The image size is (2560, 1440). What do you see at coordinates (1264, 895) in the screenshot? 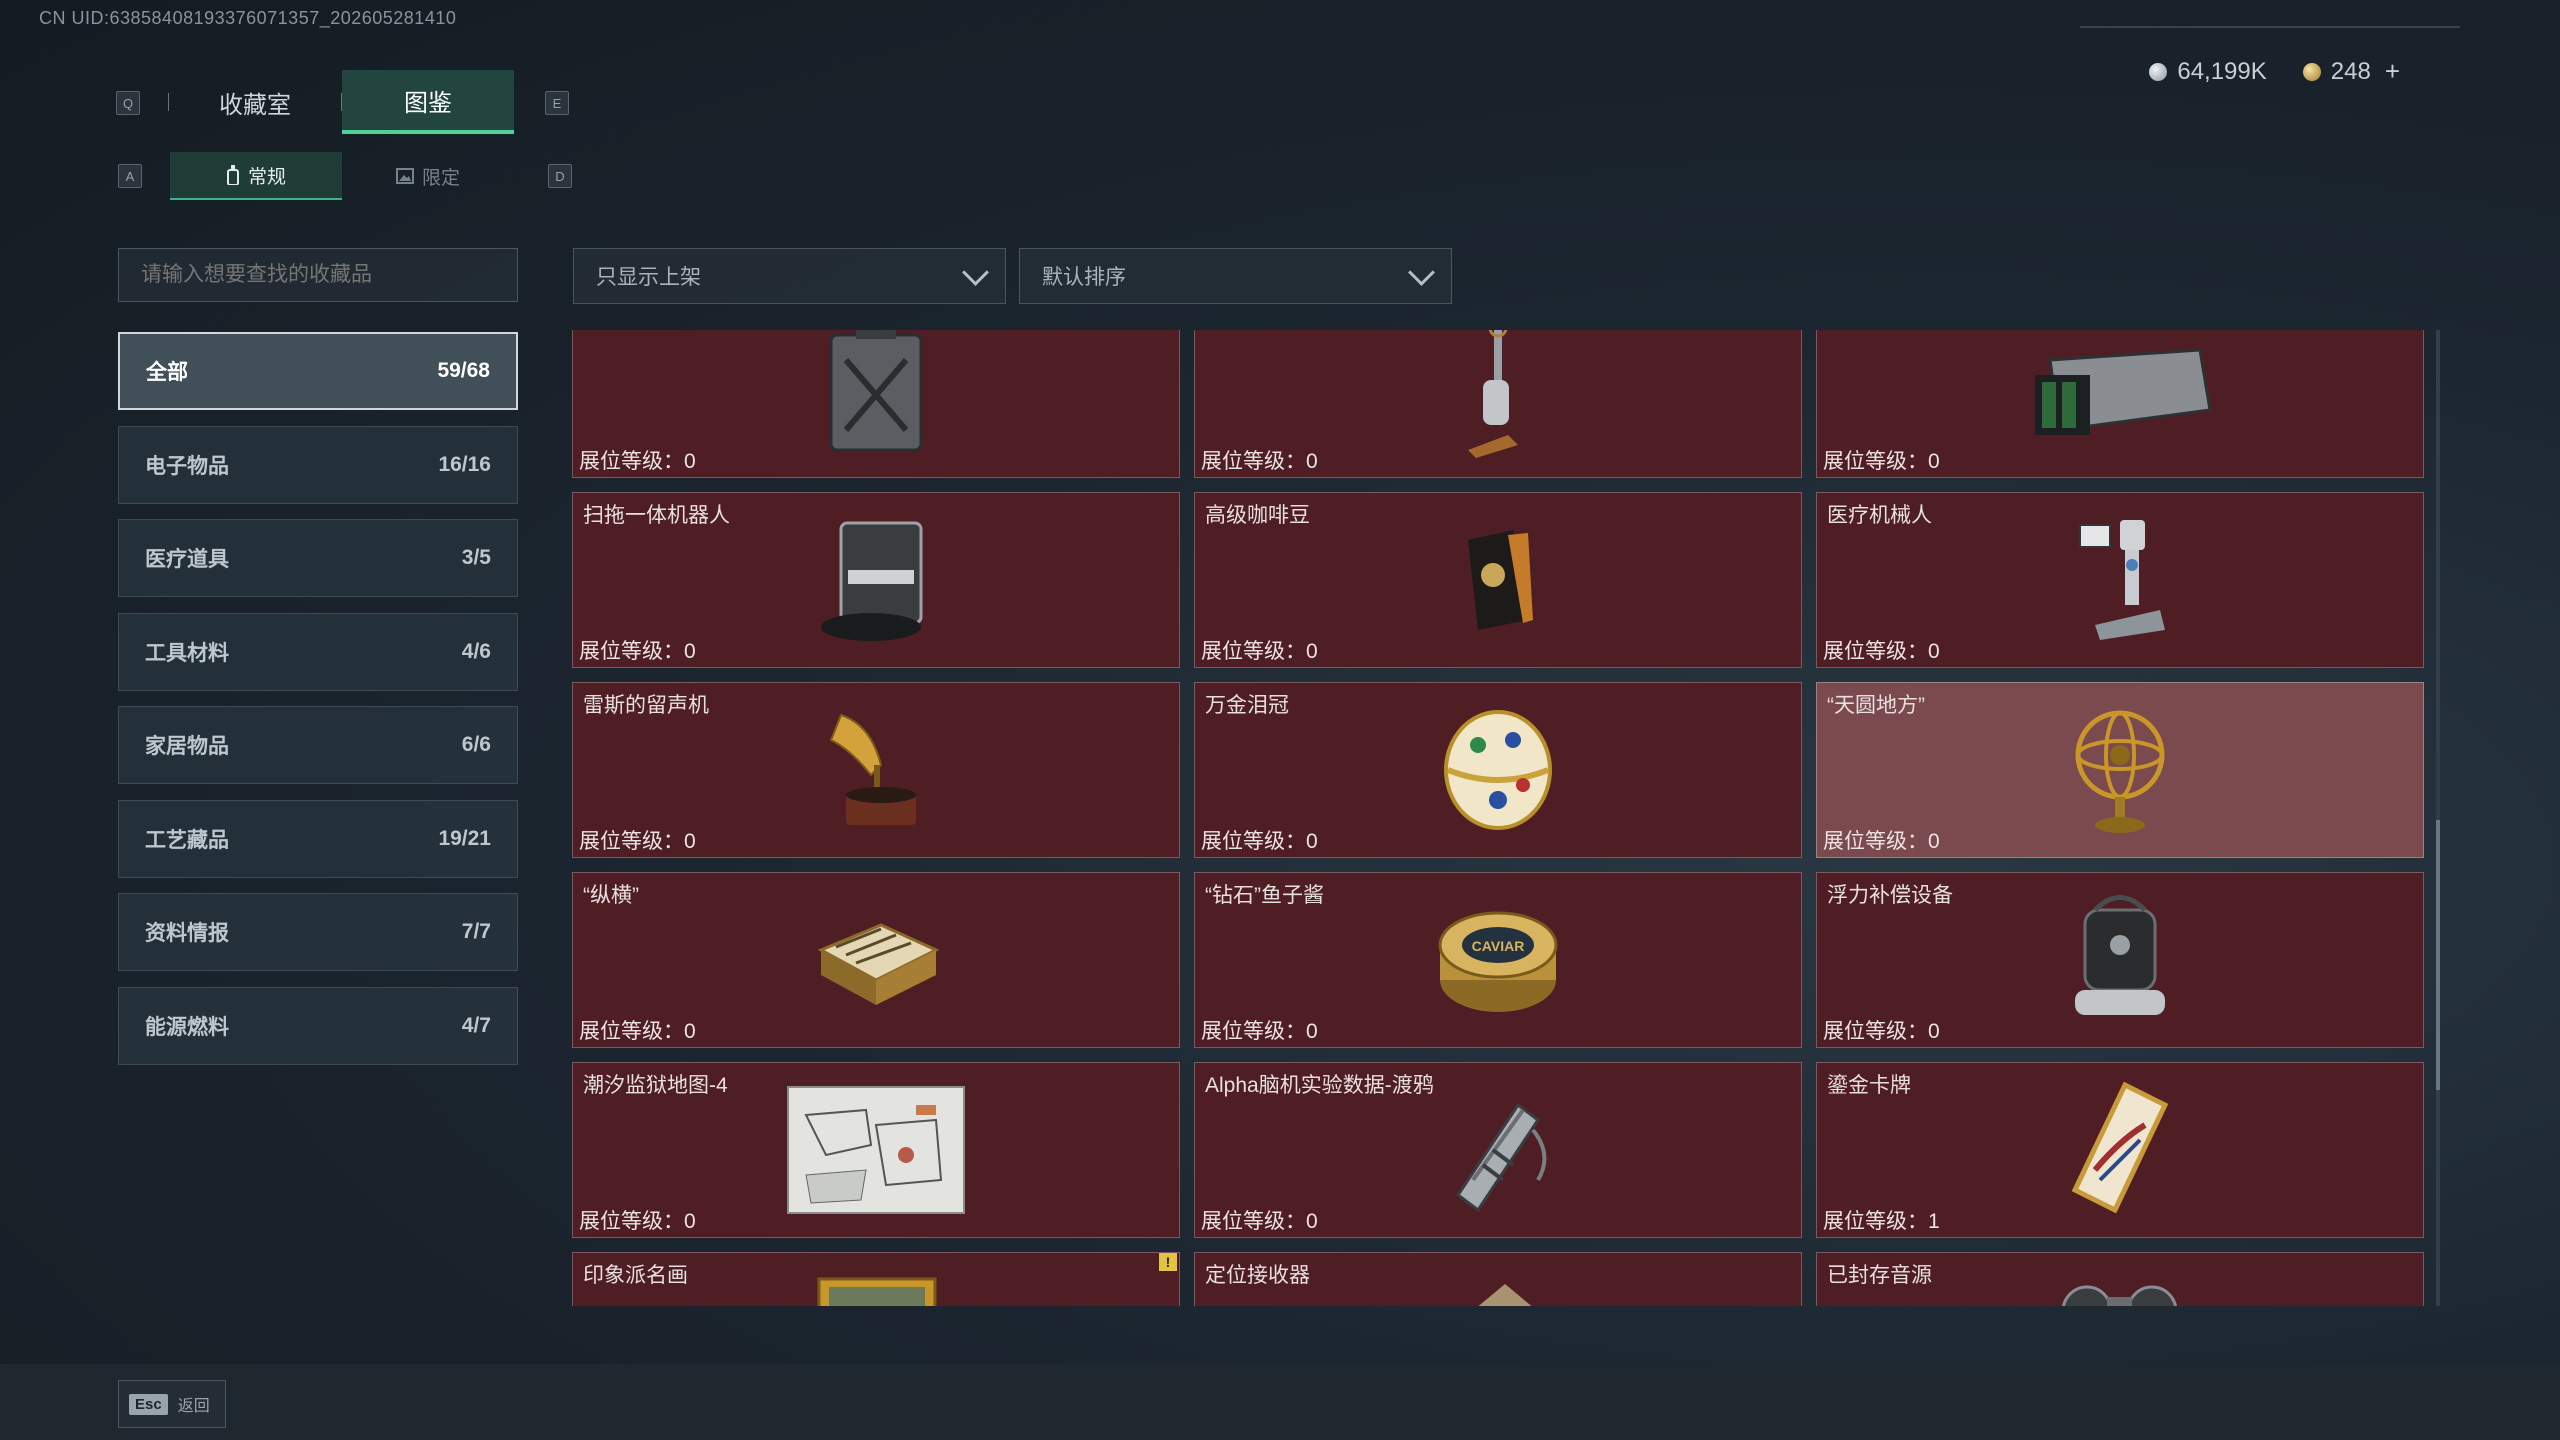
I see `item-name: “钻石”鱼子酱` at bounding box center [1264, 895].